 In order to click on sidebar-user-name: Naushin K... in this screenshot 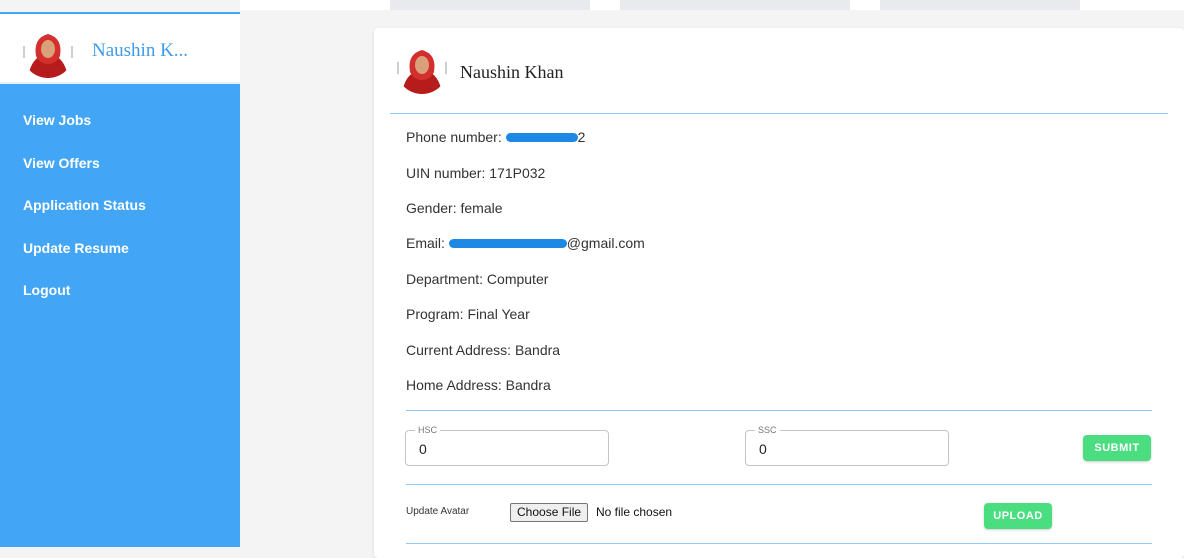, I will do `click(140, 51)`.